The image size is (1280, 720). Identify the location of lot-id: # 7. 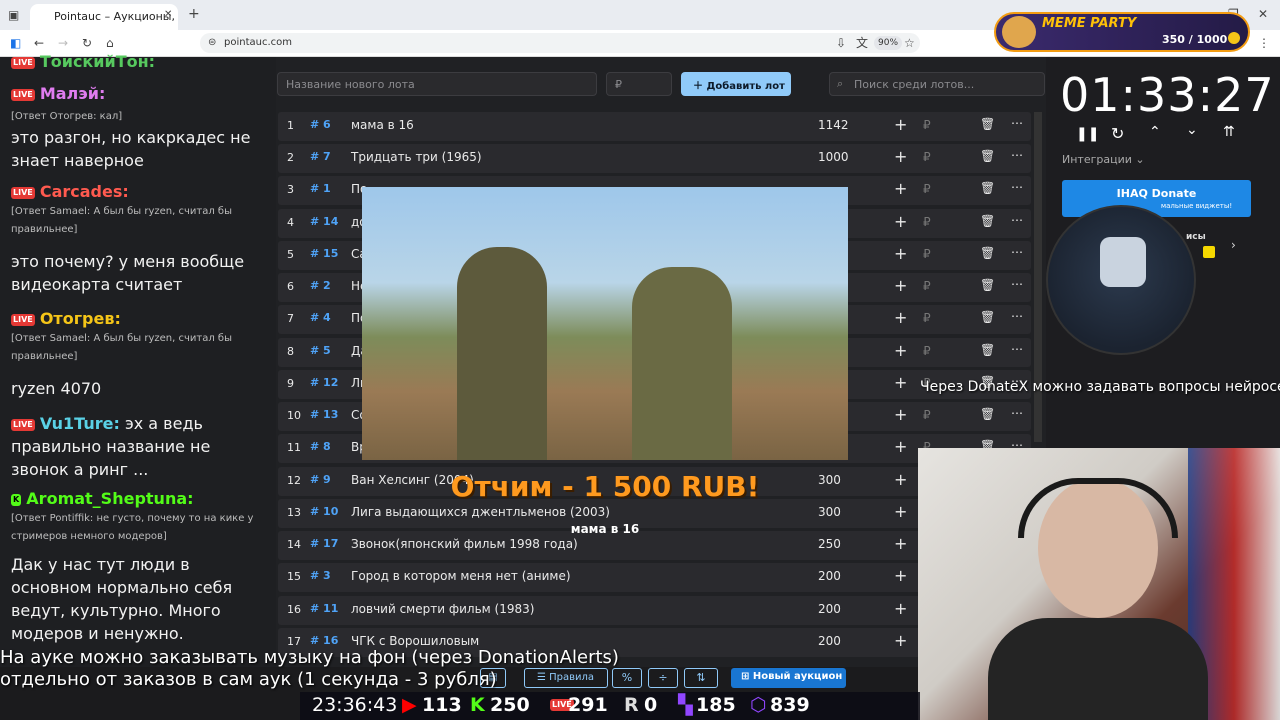
(320, 156).